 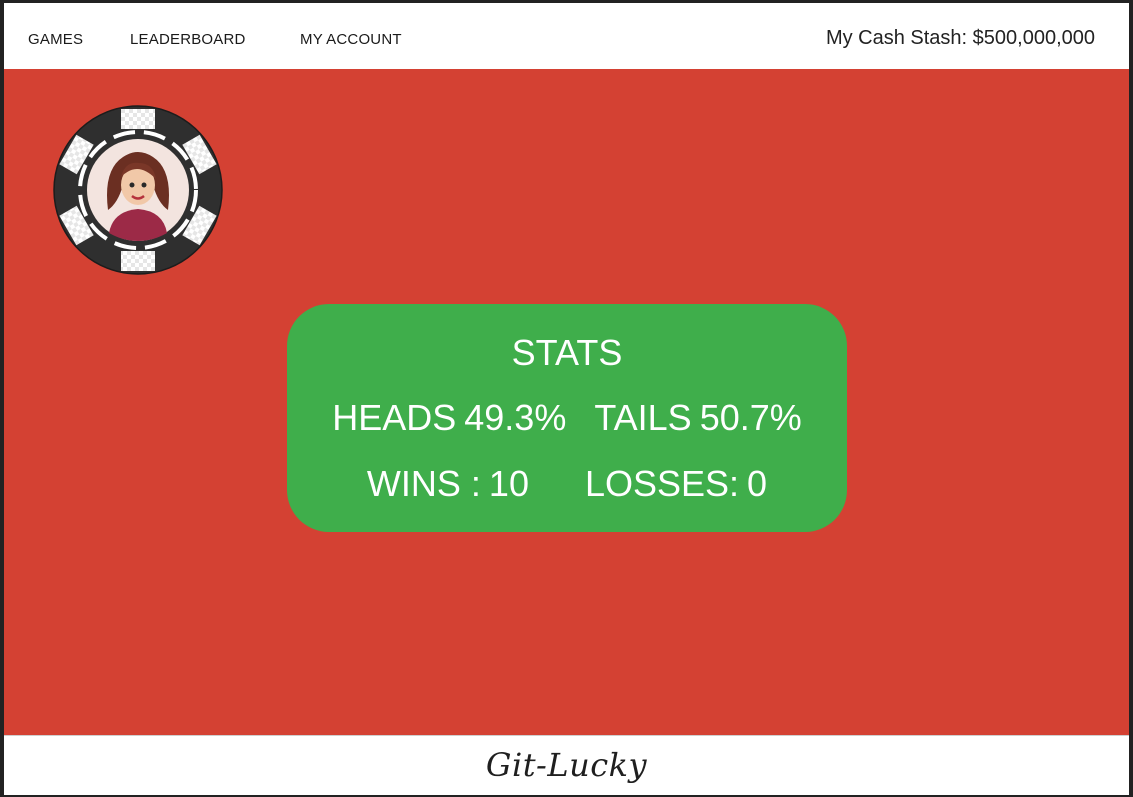 What do you see at coordinates (423, 483) in the screenshot?
I see `wins-label: WINS :` at bounding box center [423, 483].